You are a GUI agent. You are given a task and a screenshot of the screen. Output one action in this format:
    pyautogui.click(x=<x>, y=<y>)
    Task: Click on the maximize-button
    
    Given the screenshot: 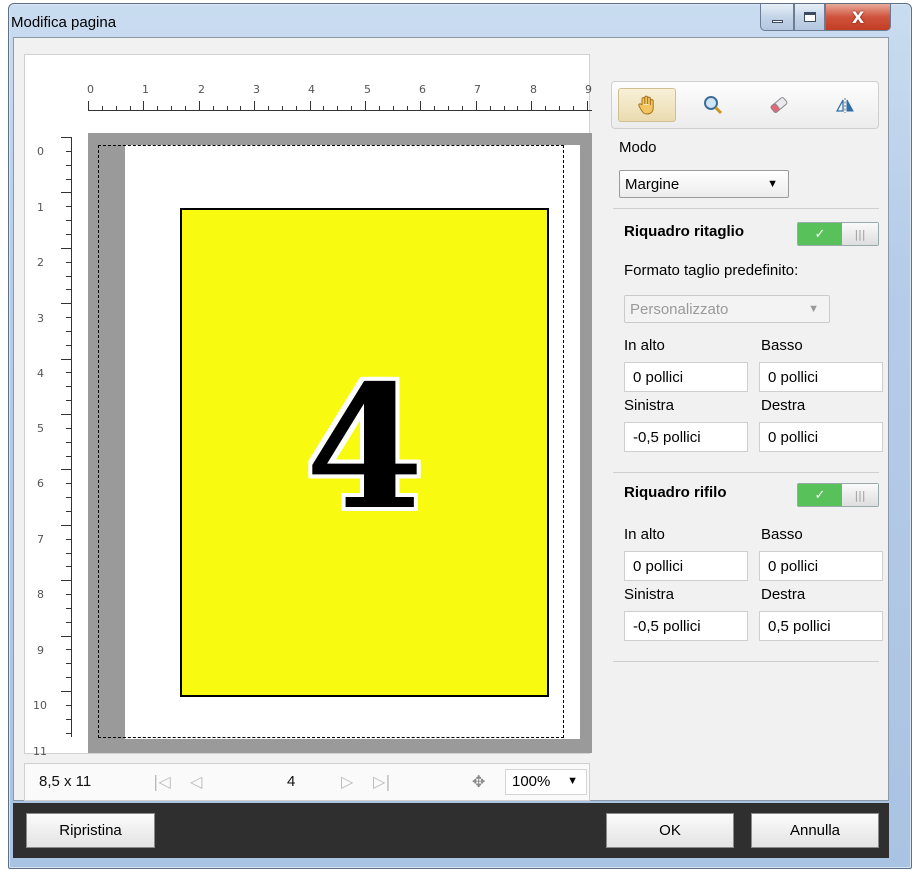 What is the action you would take?
    pyautogui.click(x=809, y=17)
    